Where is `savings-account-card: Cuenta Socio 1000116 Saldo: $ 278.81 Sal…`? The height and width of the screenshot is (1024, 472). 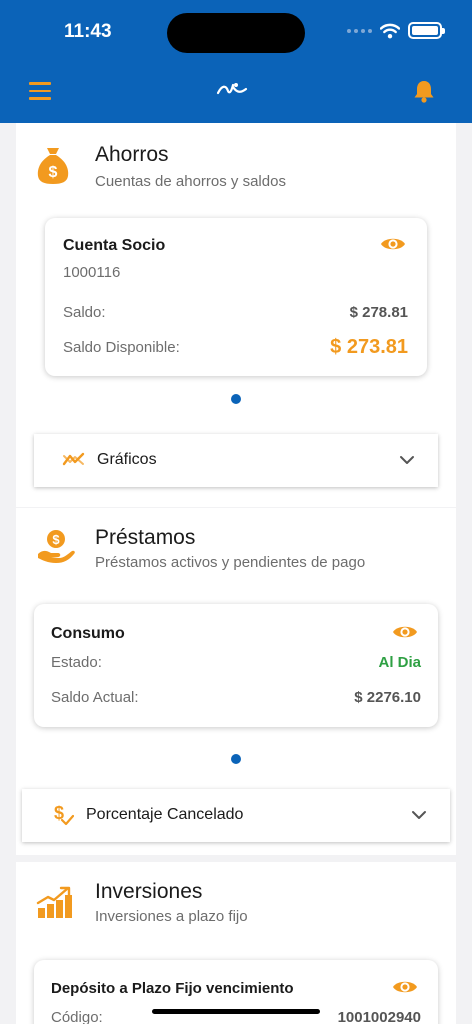
savings-account-card: Cuenta Socio 1000116 Saldo: $ 278.81 Sal… is located at coordinates (236, 297).